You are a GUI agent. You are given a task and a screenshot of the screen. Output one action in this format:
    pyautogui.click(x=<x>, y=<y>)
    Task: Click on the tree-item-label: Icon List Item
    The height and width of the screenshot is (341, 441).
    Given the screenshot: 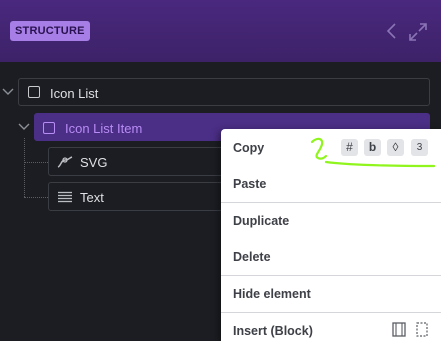 What is the action you would take?
    pyautogui.click(x=104, y=128)
    